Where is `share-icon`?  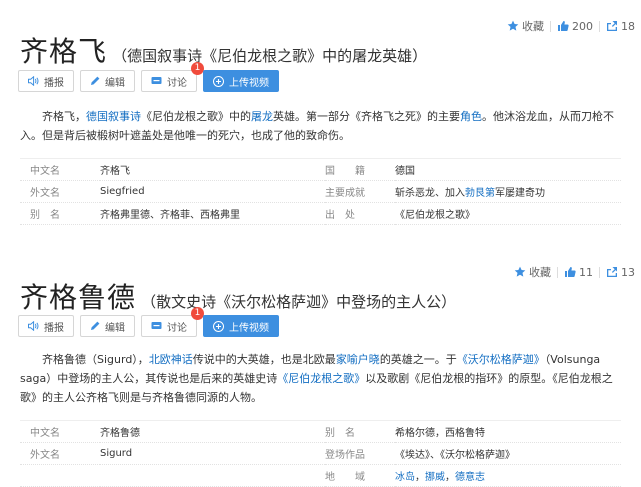
share-icon is located at coordinates (612, 272).